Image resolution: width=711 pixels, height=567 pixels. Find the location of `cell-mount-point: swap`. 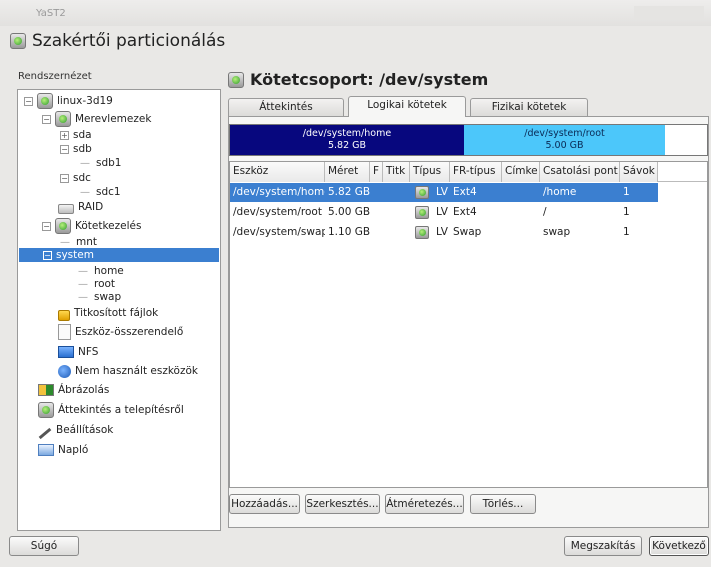

cell-mount-point: swap is located at coordinates (557, 232).